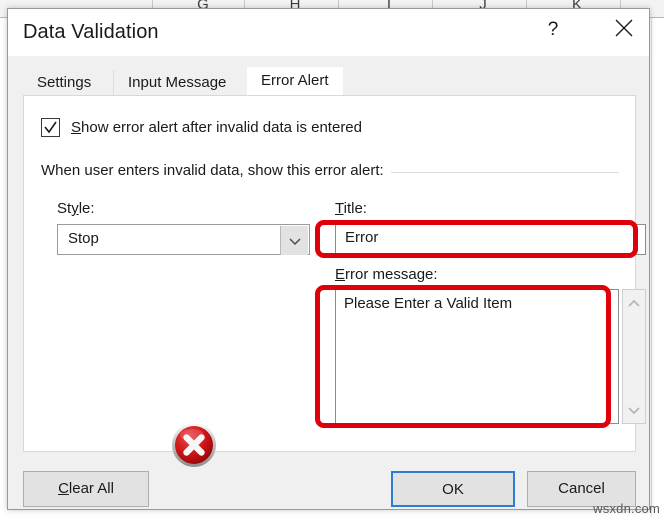  Describe the element at coordinates (63, 488) in the screenshot. I see `accesskey-letter: C` at that location.